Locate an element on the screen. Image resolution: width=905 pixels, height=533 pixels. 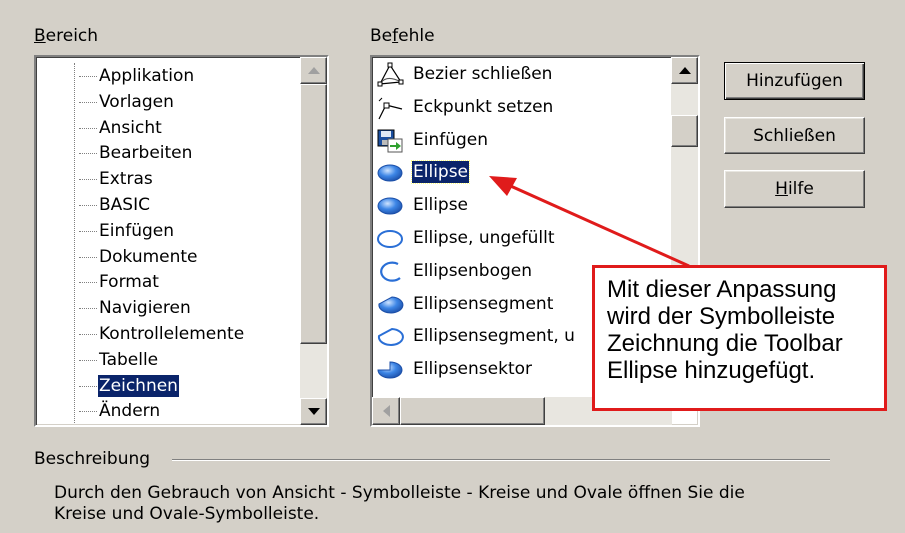
callout-line: Zeichnung die Toolbar is located at coordinates (725, 343).